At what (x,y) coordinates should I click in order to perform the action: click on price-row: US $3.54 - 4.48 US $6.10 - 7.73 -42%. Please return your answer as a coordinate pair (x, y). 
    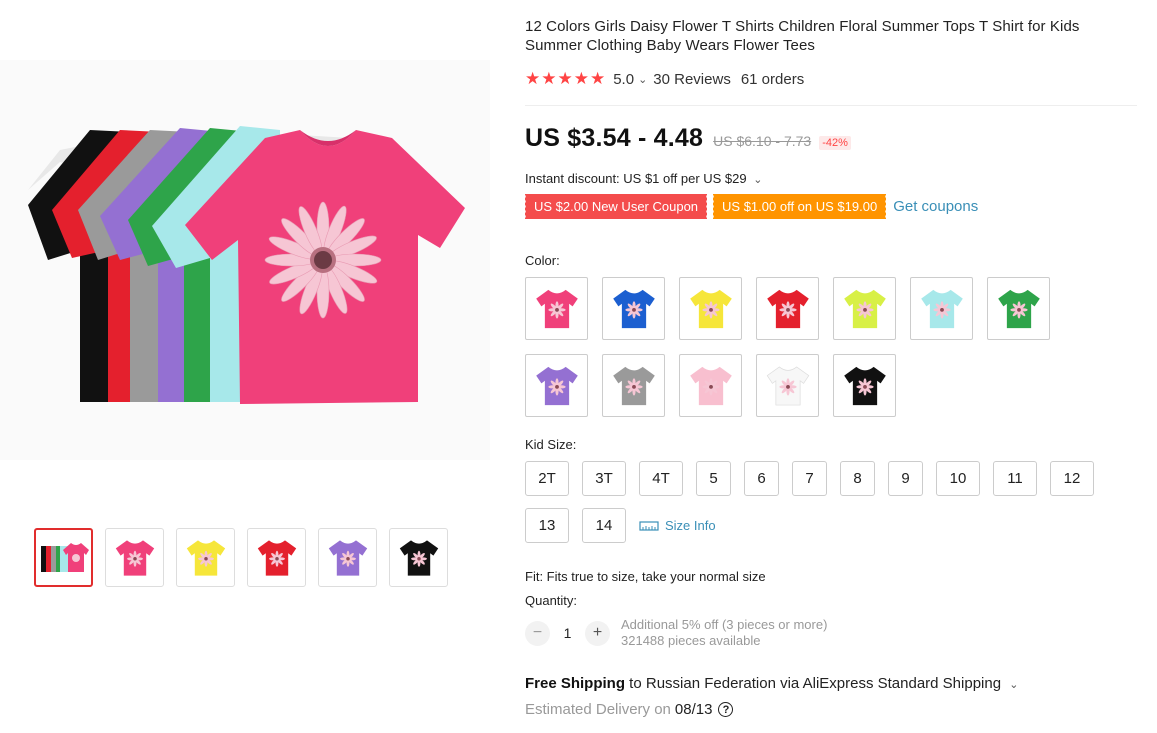
    Looking at the image, I should click on (831, 138).